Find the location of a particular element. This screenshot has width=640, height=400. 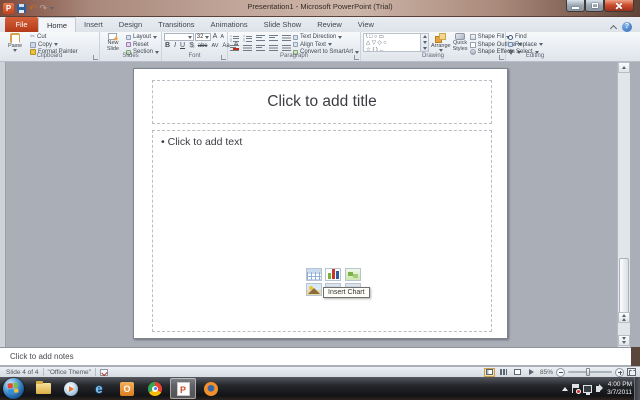

font-dialog-launcher-icon is located at coordinates (223, 57).